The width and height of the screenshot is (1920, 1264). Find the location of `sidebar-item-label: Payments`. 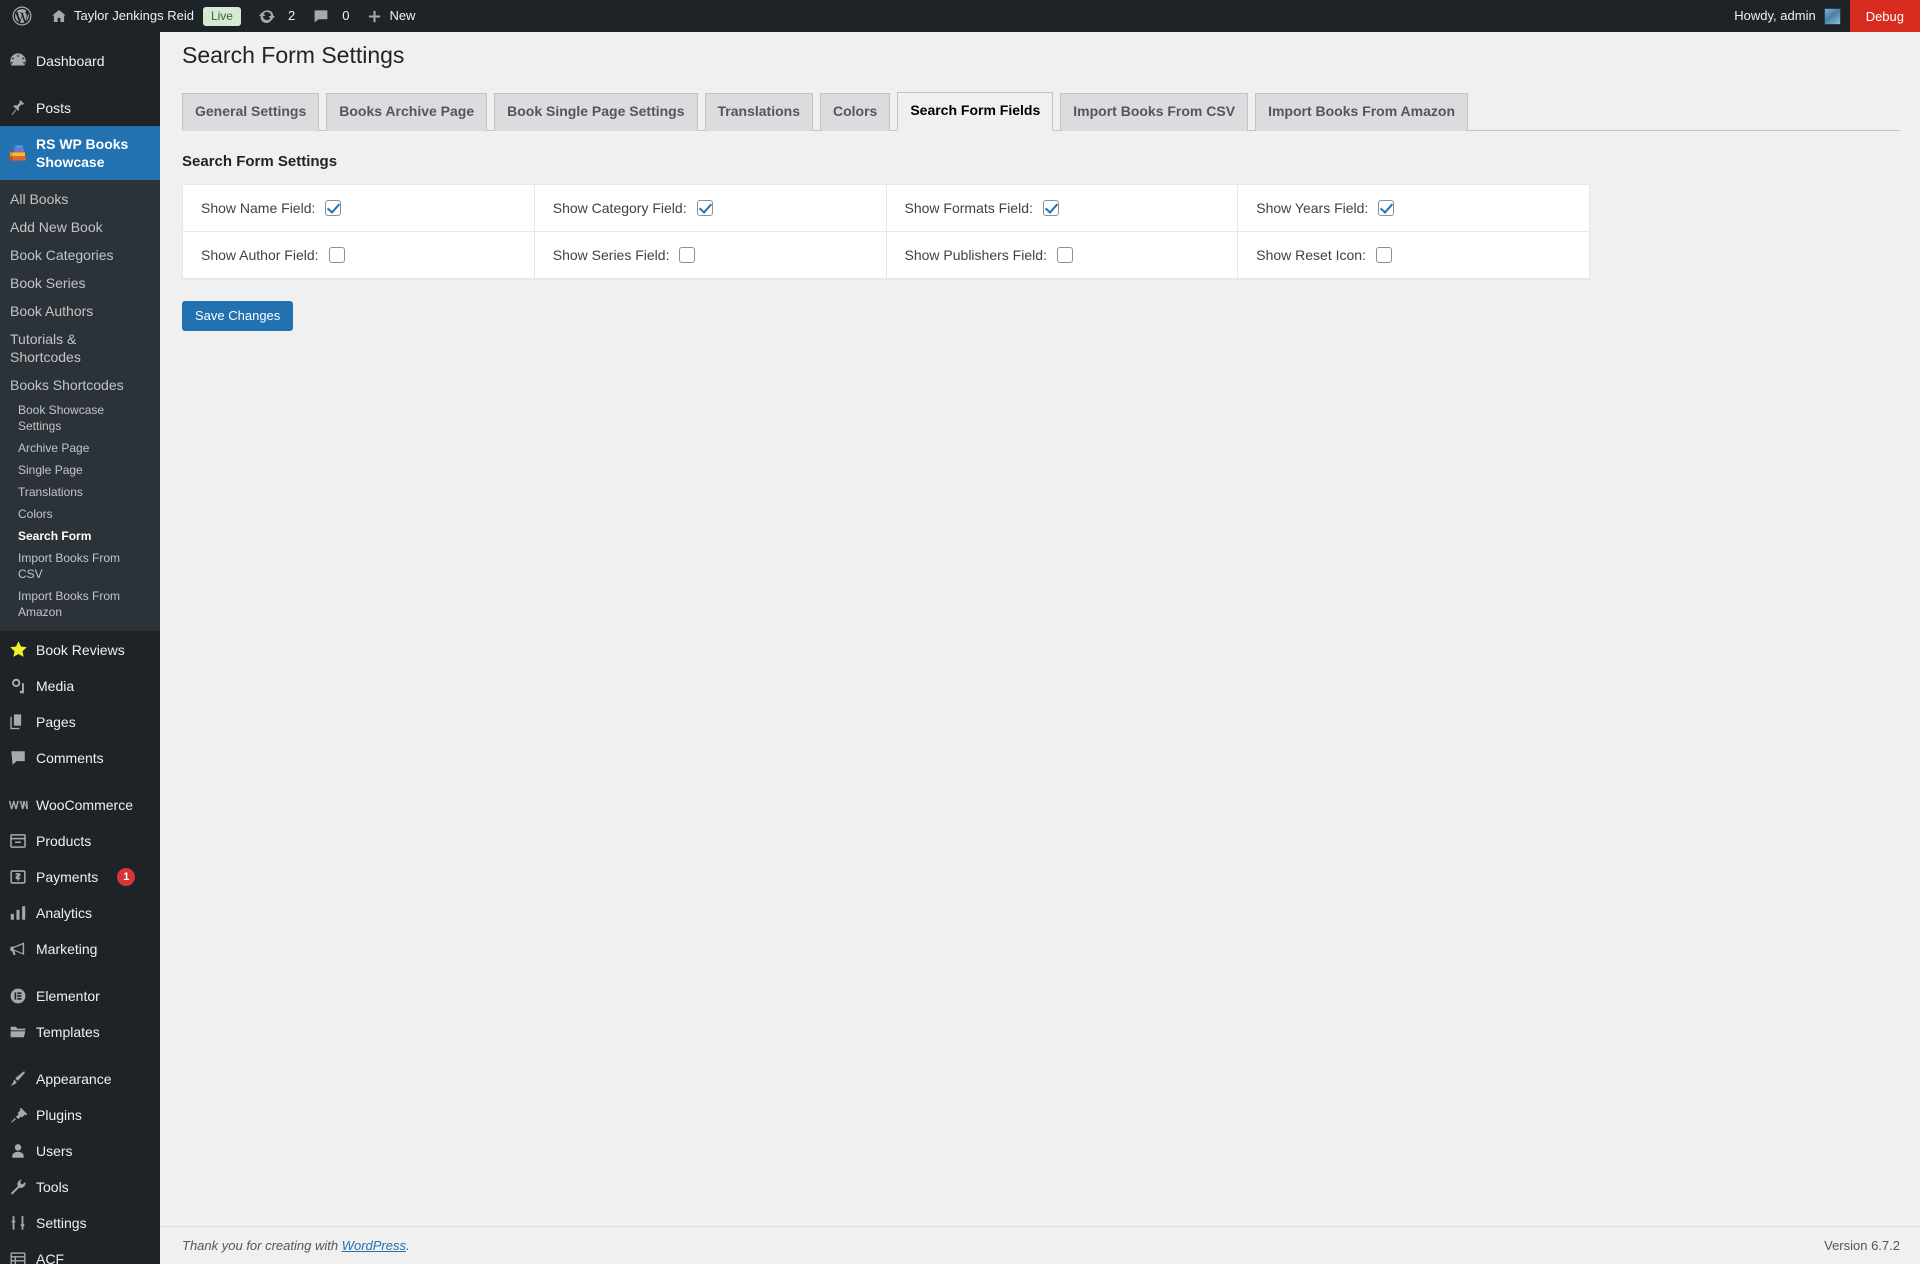

sidebar-item-label: Payments is located at coordinates (67, 877).